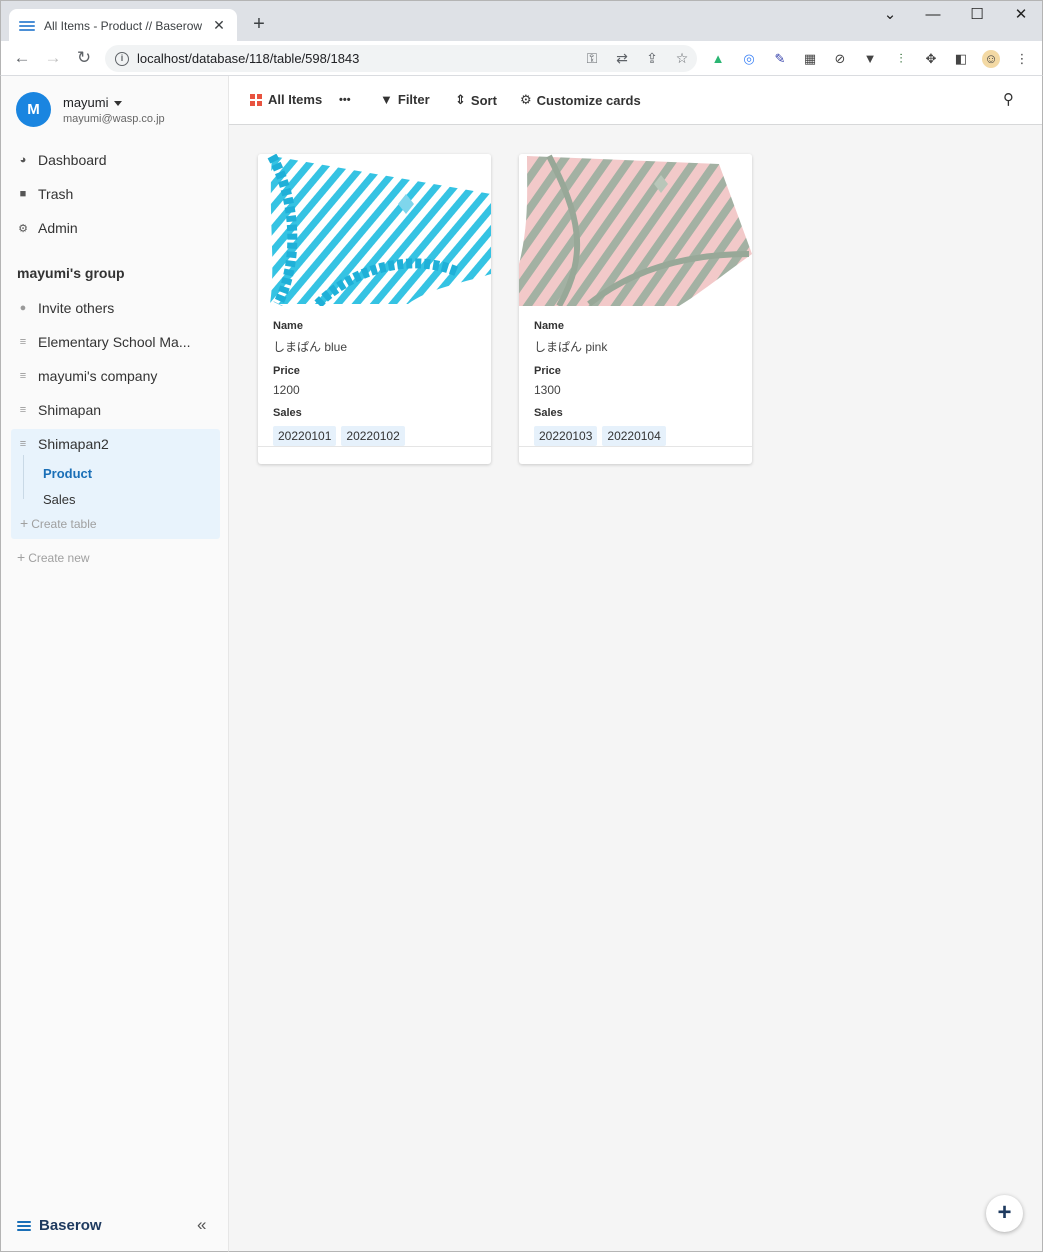 The image size is (1043, 1252). I want to click on back-button: ←, so click(22, 58).